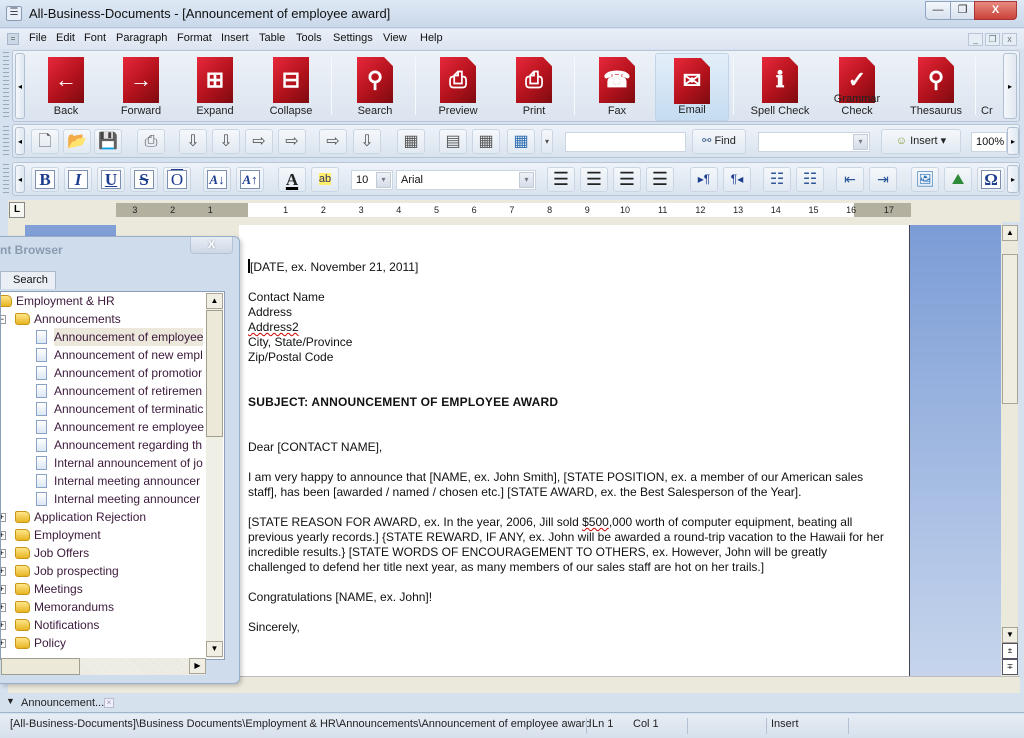  I want to click on tree-folder: + Application Rejection, so click(104, 517).